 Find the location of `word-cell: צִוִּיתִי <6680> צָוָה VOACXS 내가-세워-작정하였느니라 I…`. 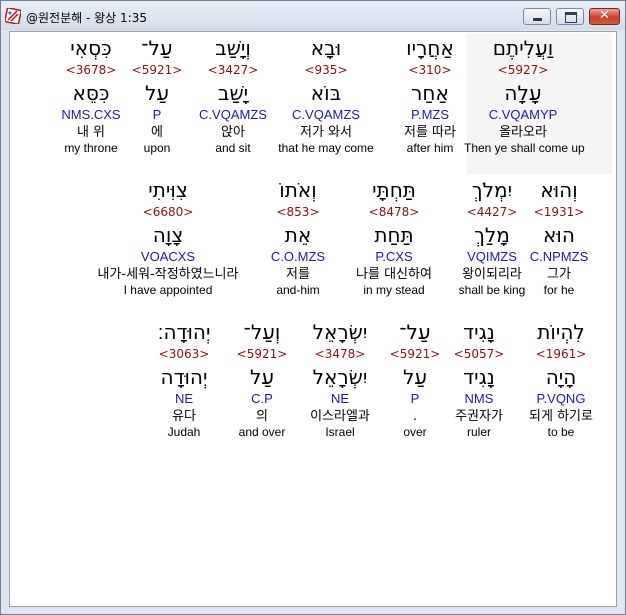

word-cell: צִוִּיתִי <6680> צָוָה VOACXS 내가-세워-작정하였느니라 I… is located at coordinates (168, 238).